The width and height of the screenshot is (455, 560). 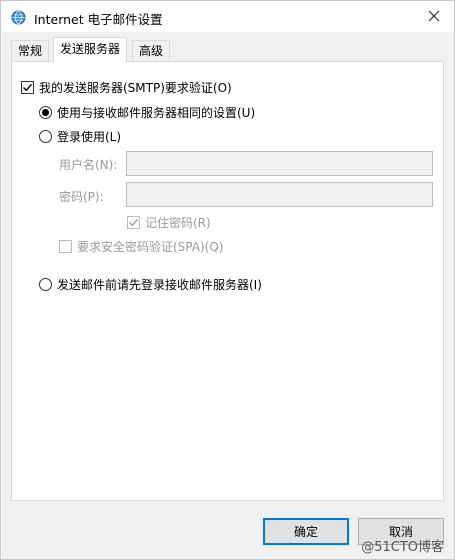 I want to click on use-same-settings-radio: 使用与接收邮件服务器相同的设置(U), so click(x=147, y=112).